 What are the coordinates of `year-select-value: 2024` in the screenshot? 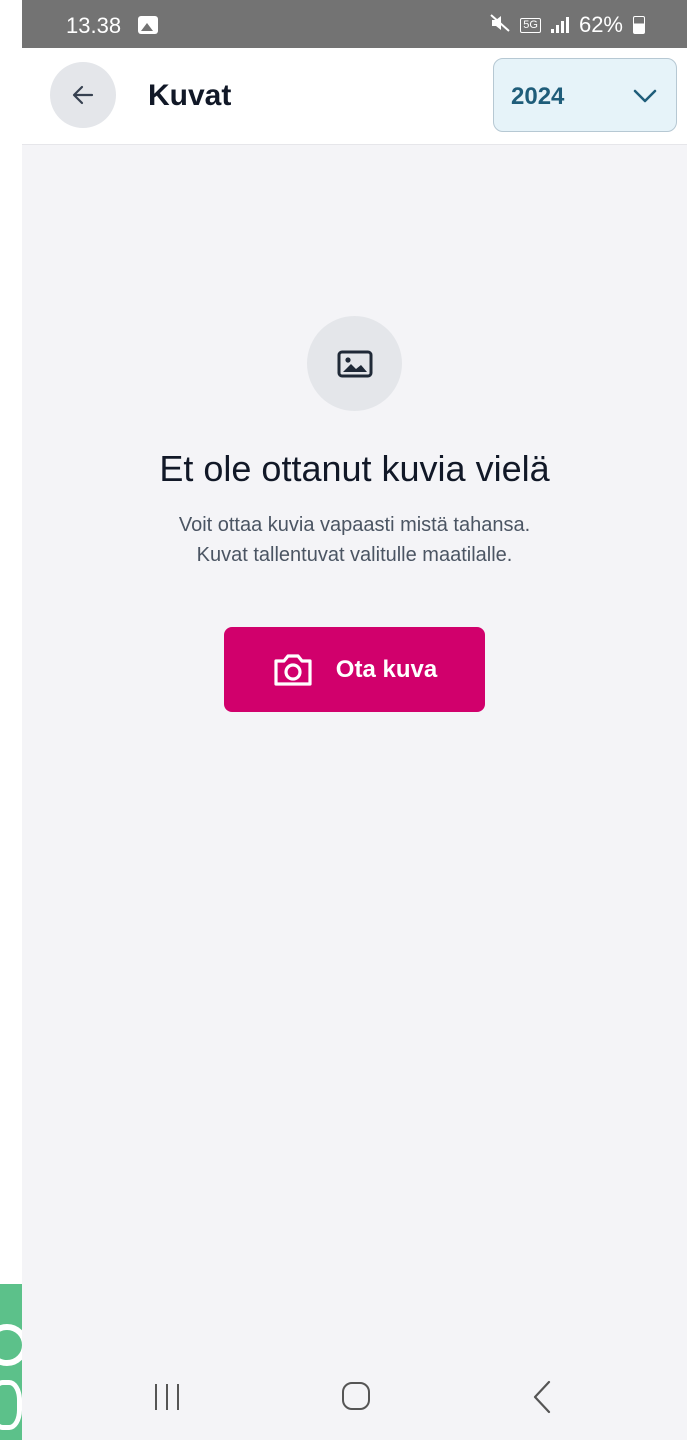 It's located at (538, 96).